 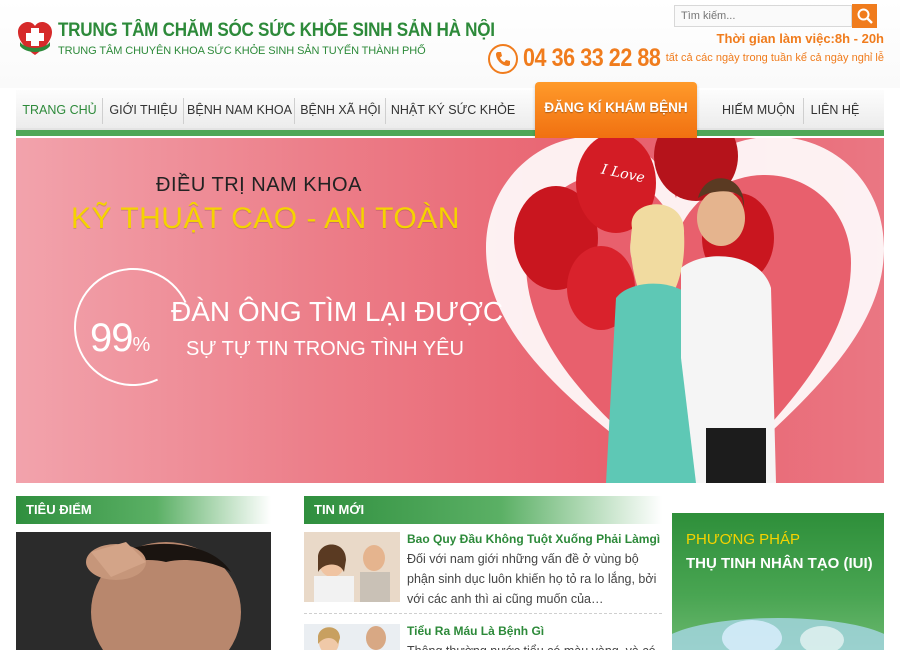 What do you see at coordinates (483, 510) in the screenshot?
I see `news-section-header: TIN MỚI` at bounding box center [483, 510].